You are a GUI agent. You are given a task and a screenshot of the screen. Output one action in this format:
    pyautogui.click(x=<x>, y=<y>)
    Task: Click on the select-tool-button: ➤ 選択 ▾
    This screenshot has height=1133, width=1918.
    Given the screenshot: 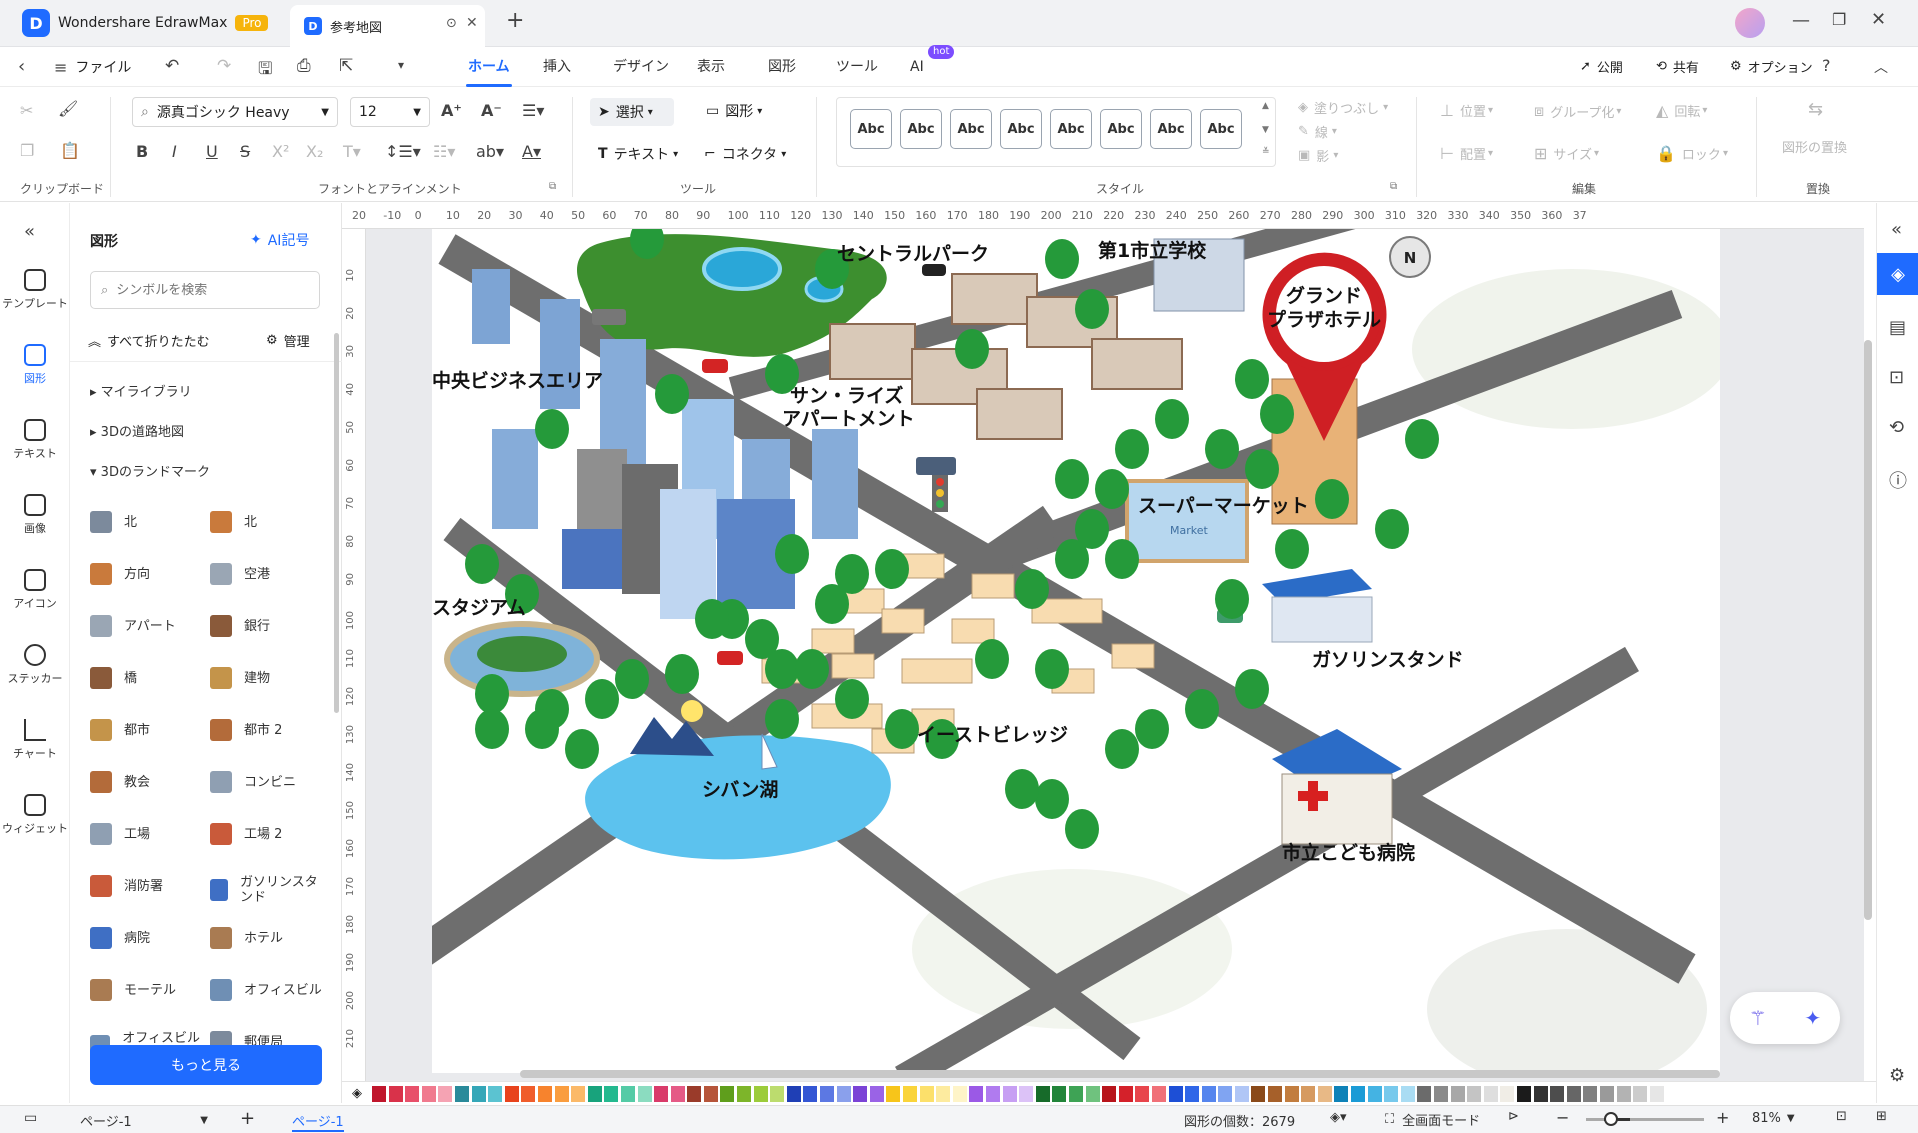 What is the action you would take?
    pyautogui.click(x=632, y=112)
    